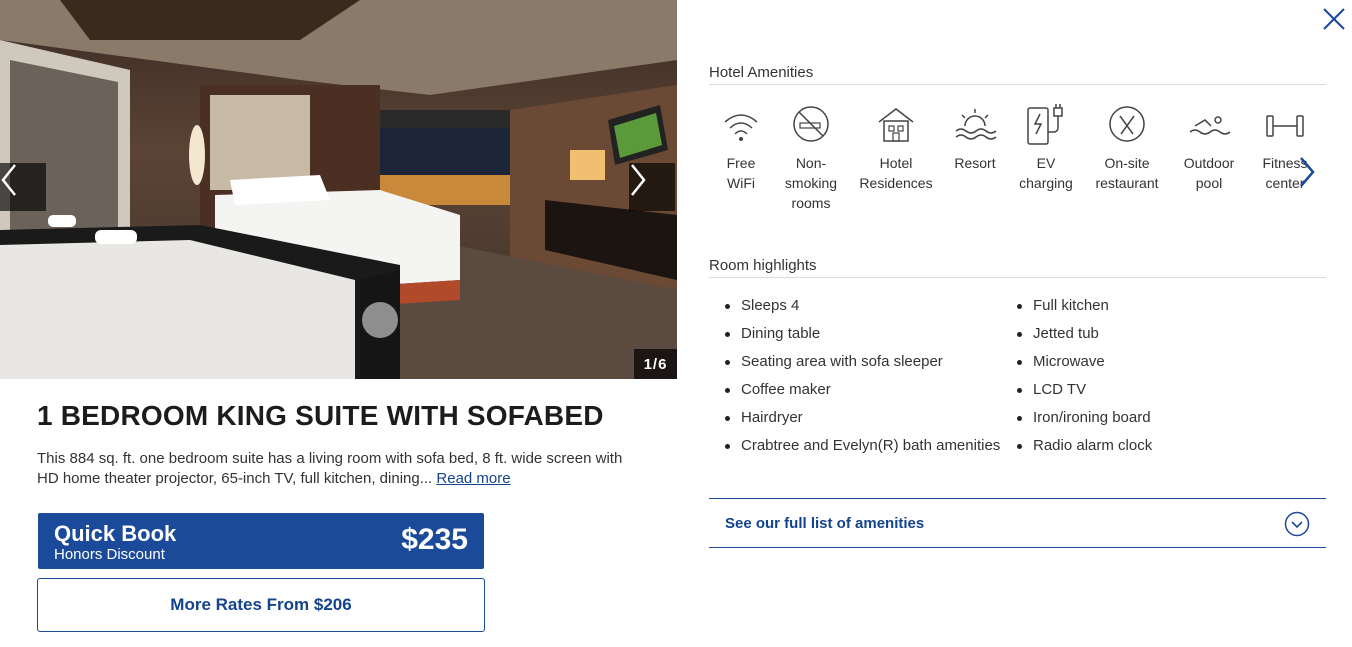 Image resolution: width=1352 pixels, height=647 pixels. What do you see at coordinates (1084, 310) in the screenshot?
I see `list-item: Full kitchen` at bounding box center [1084, 310].